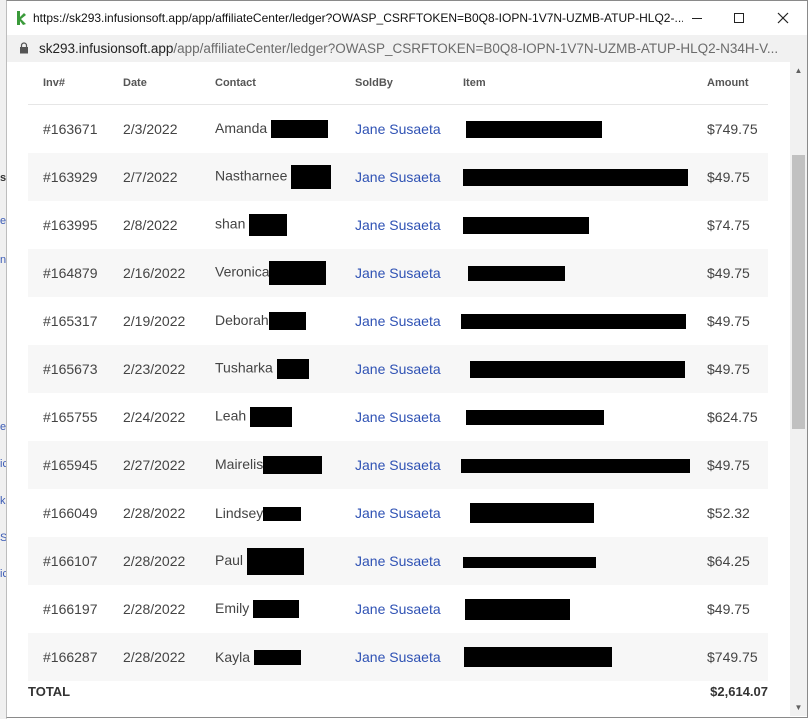  I want to click on total-row: TOTAL $2,614.07, so click(398, 691).